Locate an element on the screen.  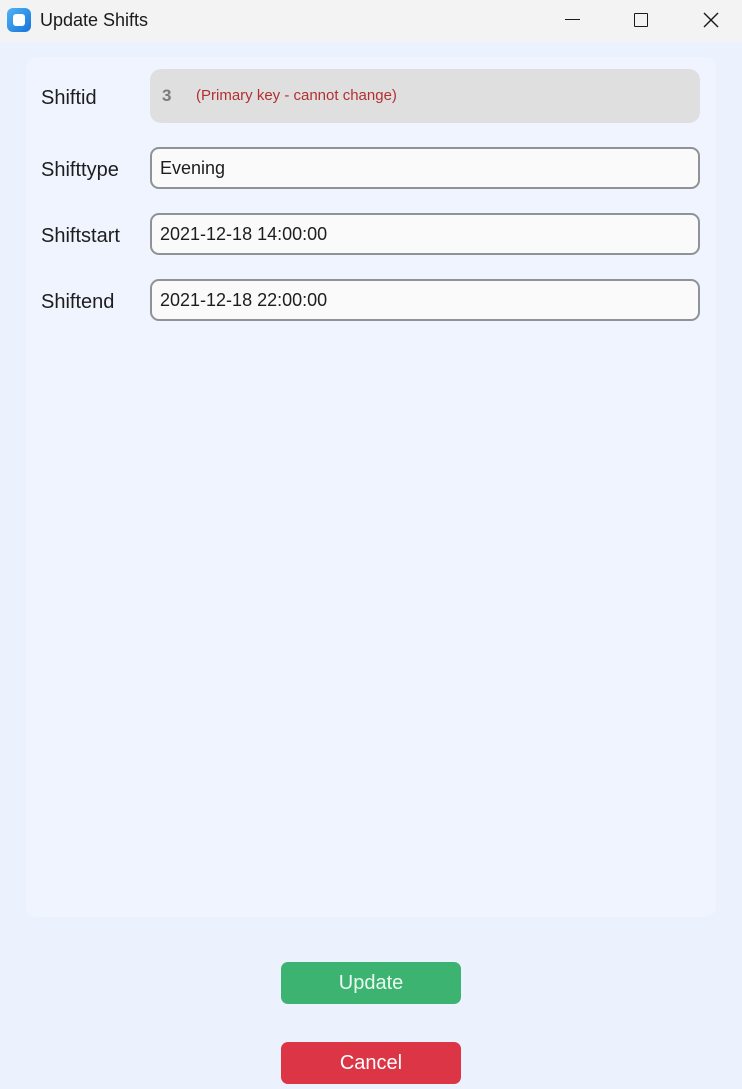
window-title: Update Shifts is located at coordinates (94, 20).